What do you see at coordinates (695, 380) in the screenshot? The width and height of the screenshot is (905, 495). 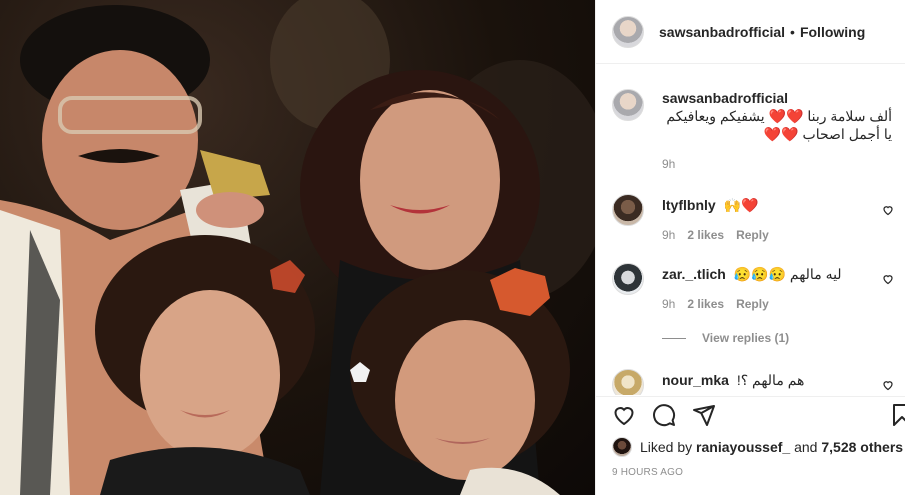 I see `comment-username: nour_mka` at bounding box center [695, 380].